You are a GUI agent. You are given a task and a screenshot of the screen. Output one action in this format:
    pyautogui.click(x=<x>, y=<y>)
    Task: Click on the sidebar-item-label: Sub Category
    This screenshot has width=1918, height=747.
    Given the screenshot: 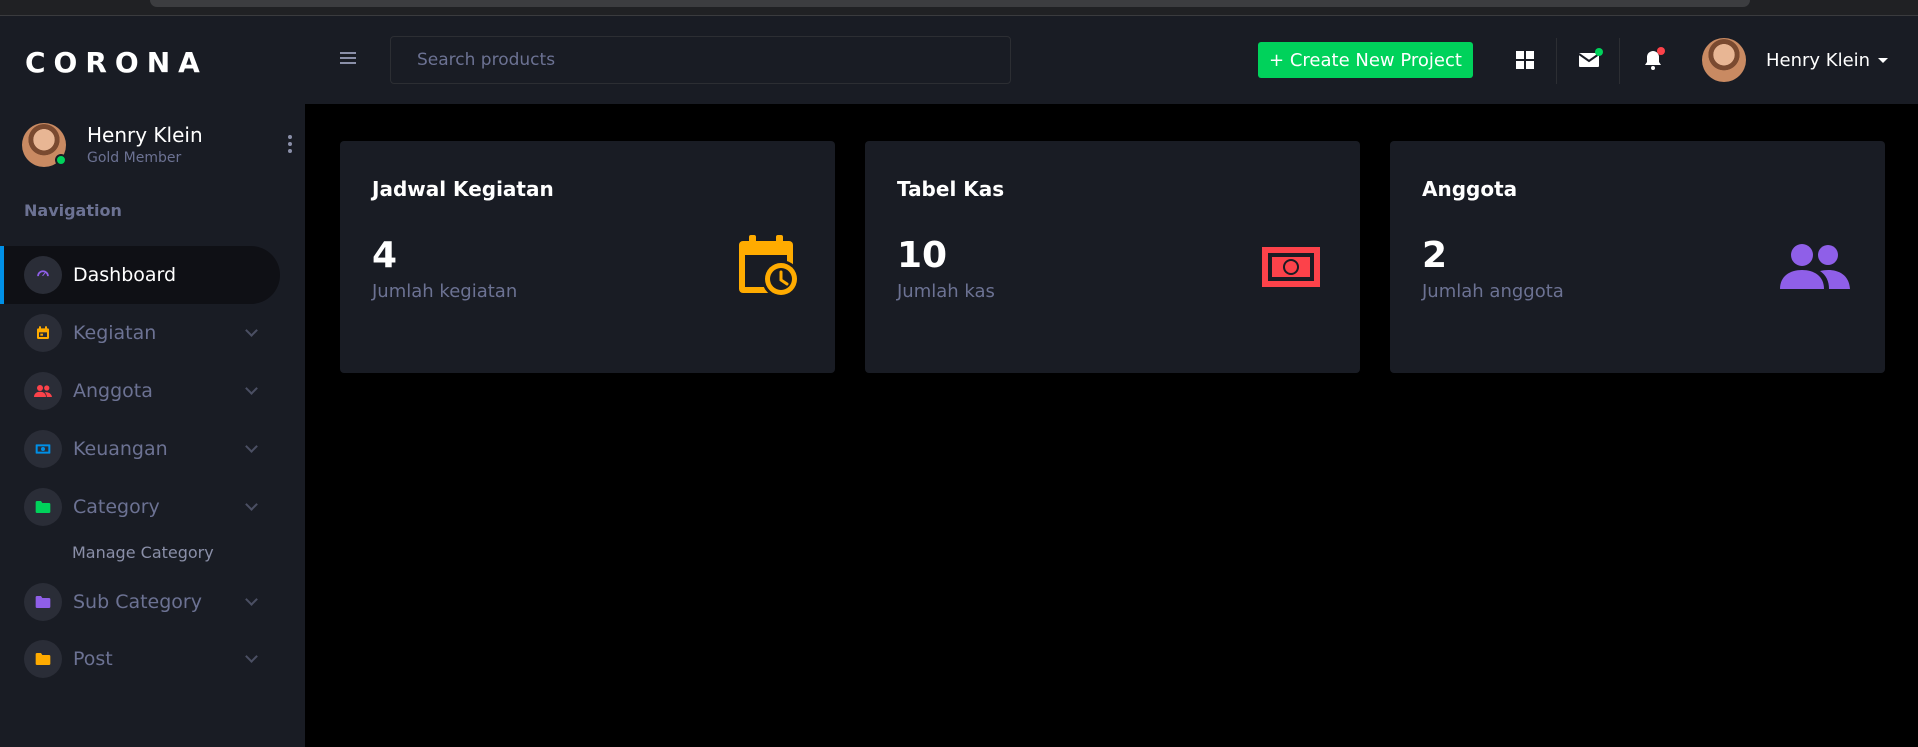 What is the action you would take?
    pyautogui.click(x=137, y=602)
    